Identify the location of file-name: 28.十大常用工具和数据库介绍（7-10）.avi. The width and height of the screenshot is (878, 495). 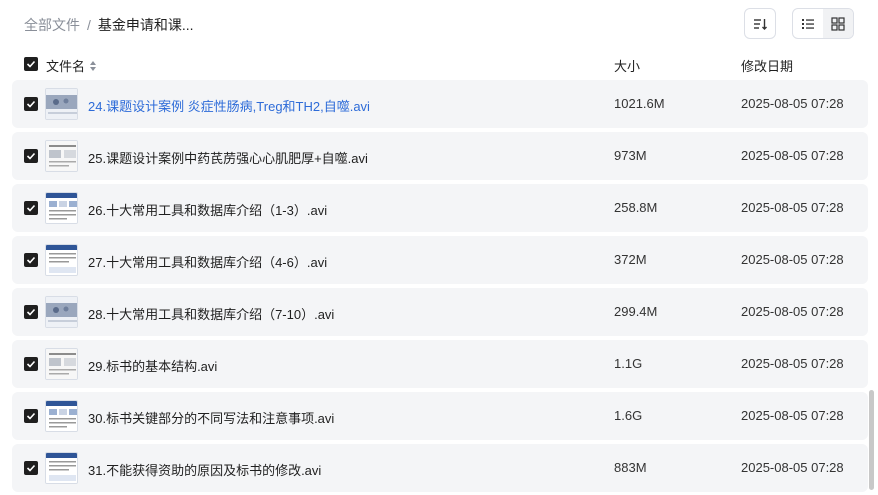
(211, 313).